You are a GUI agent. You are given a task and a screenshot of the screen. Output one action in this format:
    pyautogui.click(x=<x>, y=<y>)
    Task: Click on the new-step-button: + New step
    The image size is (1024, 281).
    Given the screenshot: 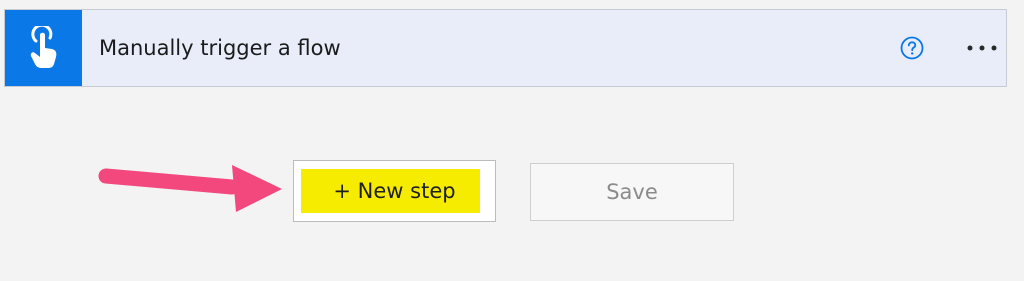 What is the action you would take?
    pyautogui.click(x=394, y=191)
    